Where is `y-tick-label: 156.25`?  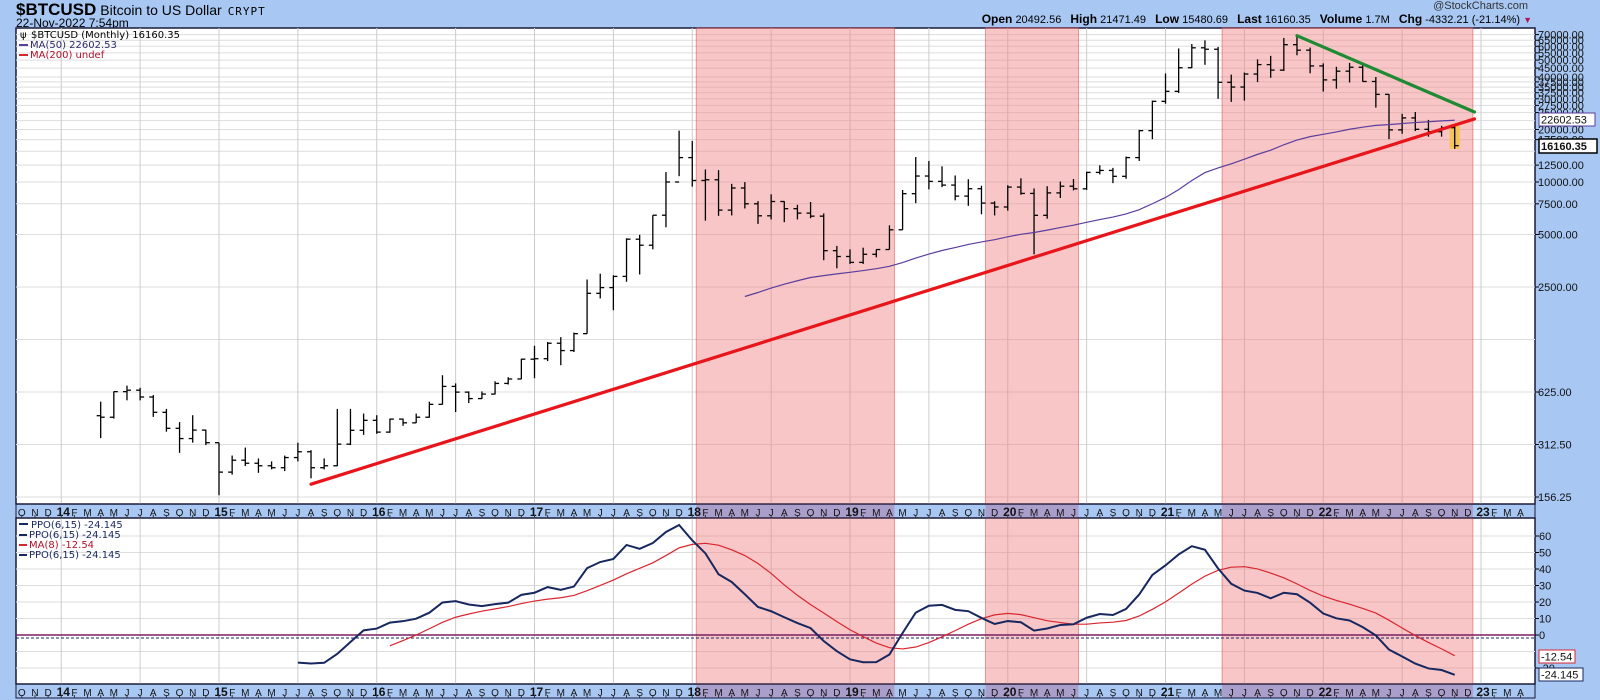 y-tick-label: 156.25 is located at coordinates (1555, 498).